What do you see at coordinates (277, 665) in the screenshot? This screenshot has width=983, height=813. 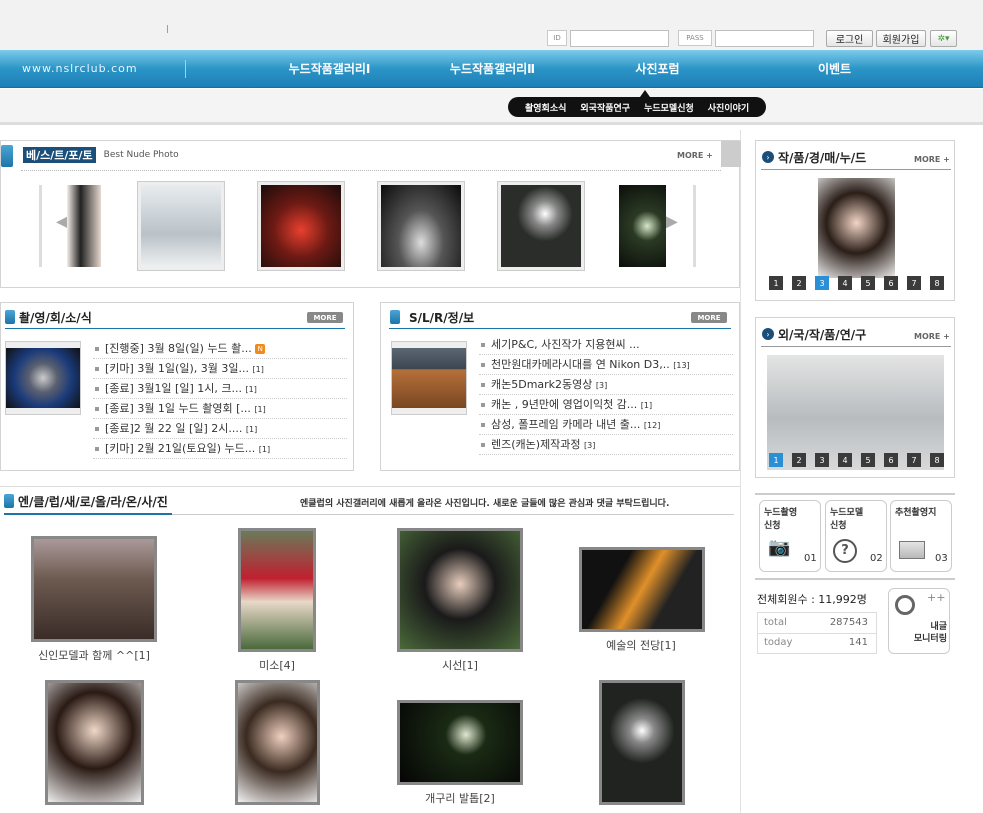 I see `gallery-caption: 미소[4]` at bounding box center [277, 665].